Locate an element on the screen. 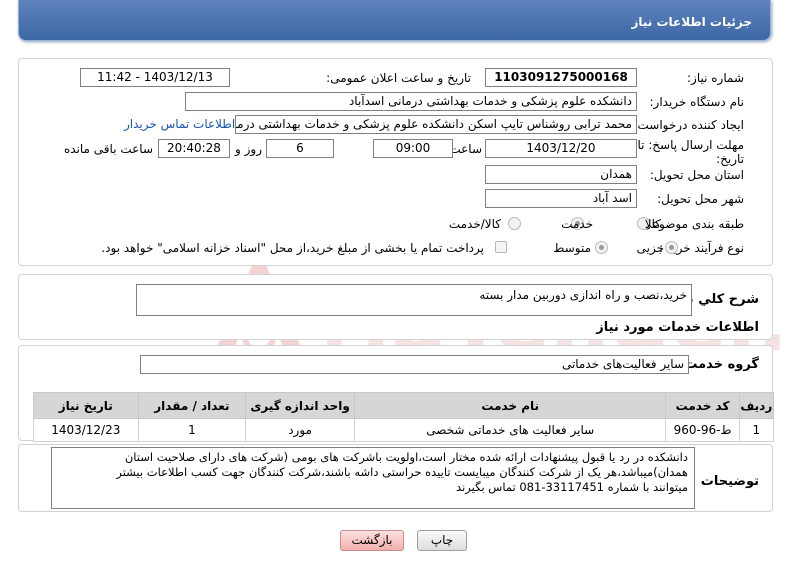 The height and width of the screenshot is (566, 789). services-section-title: اطلاعات خدمات مورد نیاز is located at coordinates (677, 327).